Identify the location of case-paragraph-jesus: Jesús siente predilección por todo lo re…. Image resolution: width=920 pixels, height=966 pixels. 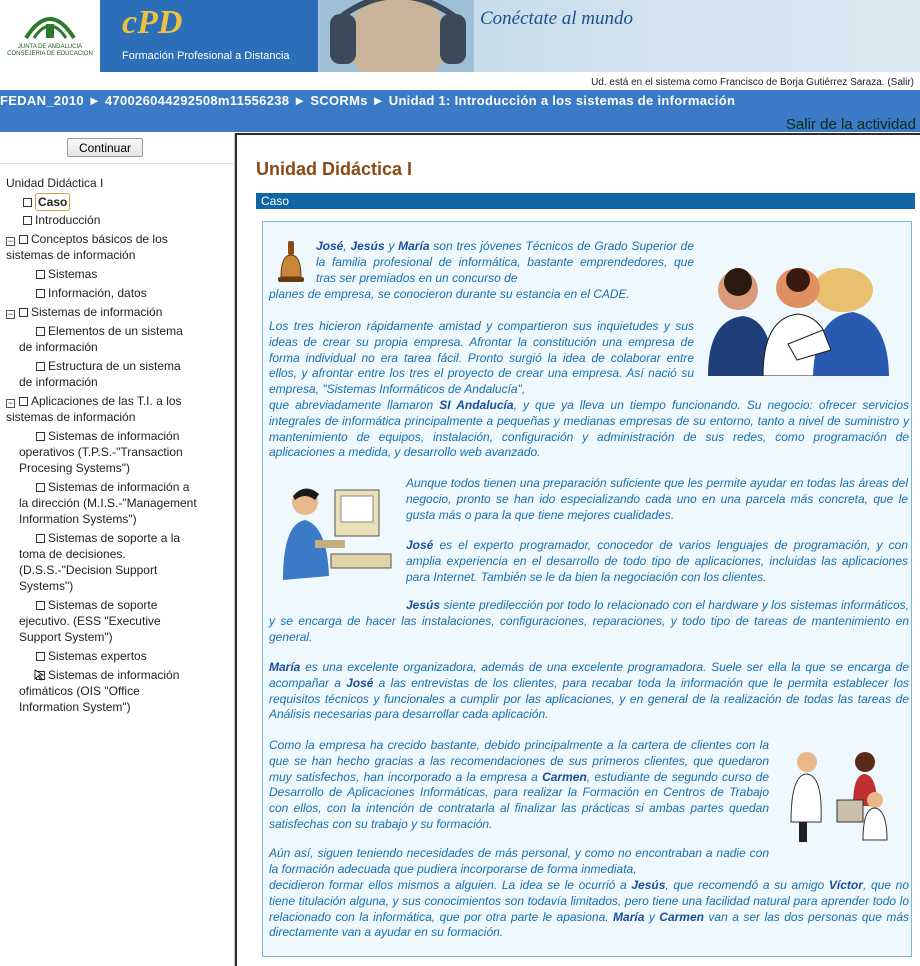
(589, 621).